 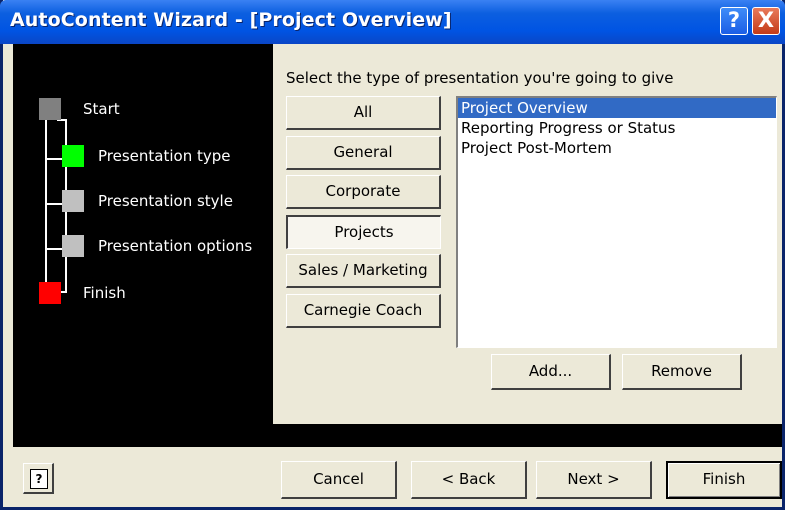 I want to click on list-item-reporting-progress: Reporting Progress or Status, so click(x=617, y=128).